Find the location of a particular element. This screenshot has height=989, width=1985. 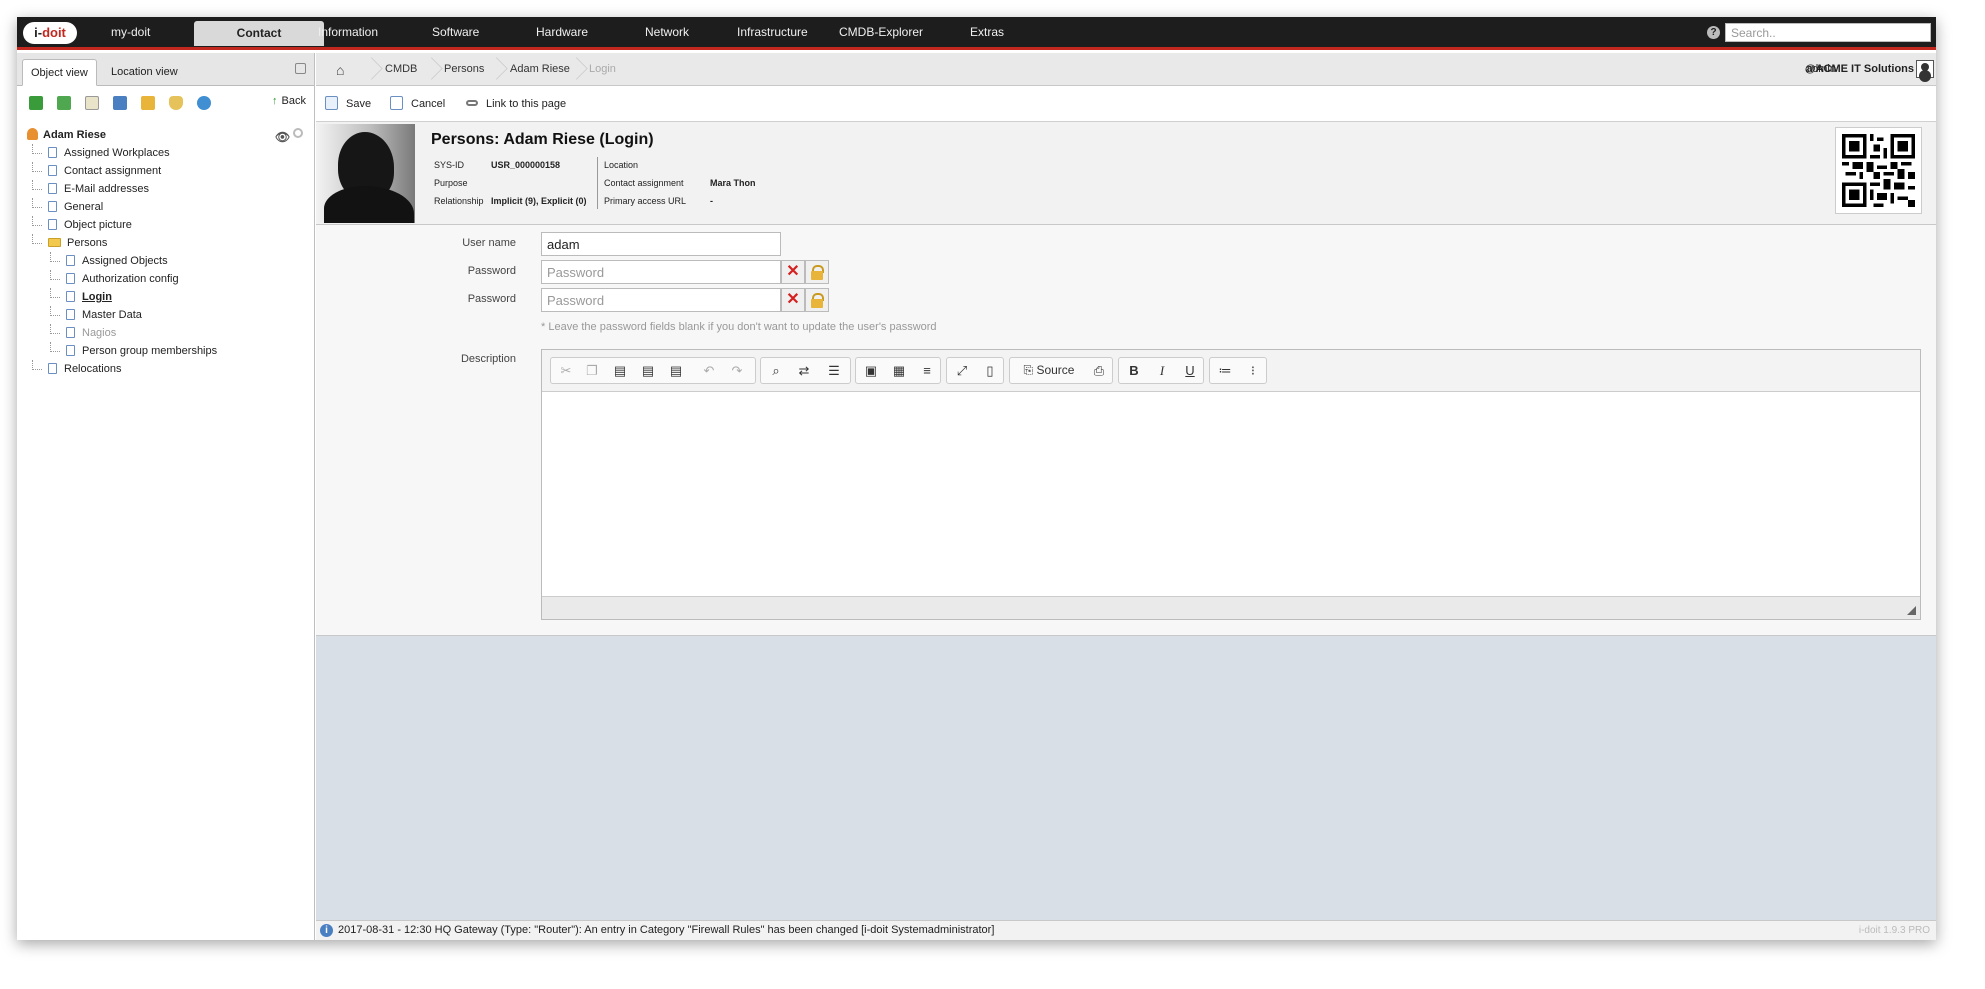

tree-item: Persons is located at coordinates (165, 243).